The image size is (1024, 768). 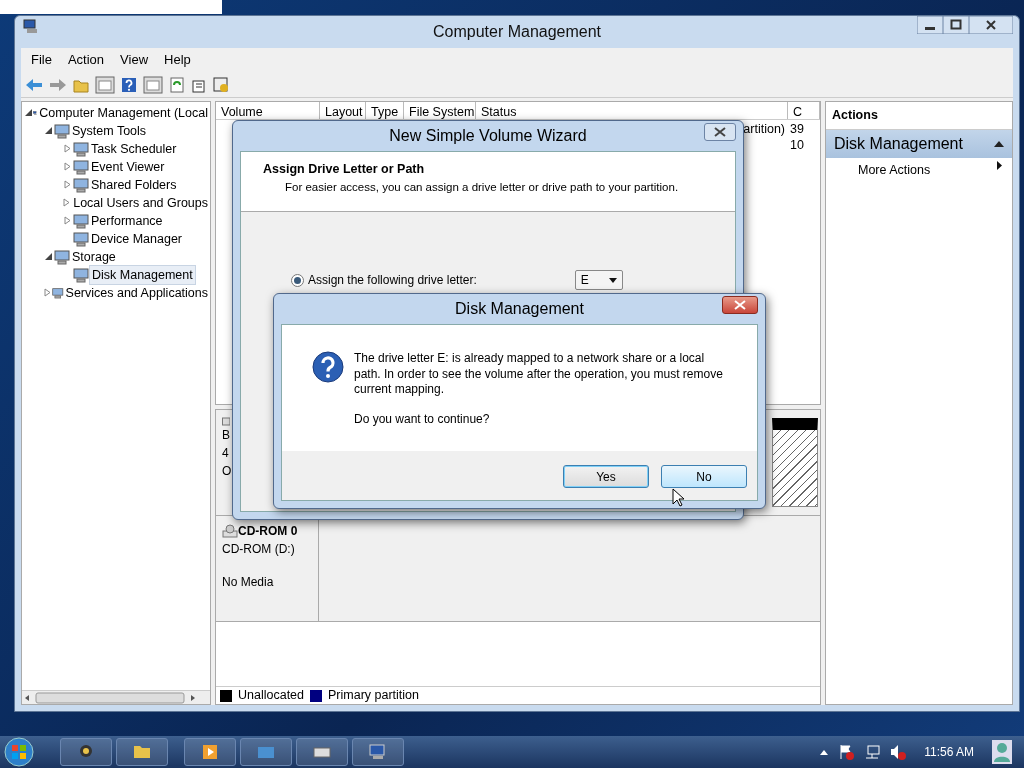 What do you see at coordinates (94, 257) in the screenshot?
I see `tree-item: Storage` at bounding box center [94, 257].